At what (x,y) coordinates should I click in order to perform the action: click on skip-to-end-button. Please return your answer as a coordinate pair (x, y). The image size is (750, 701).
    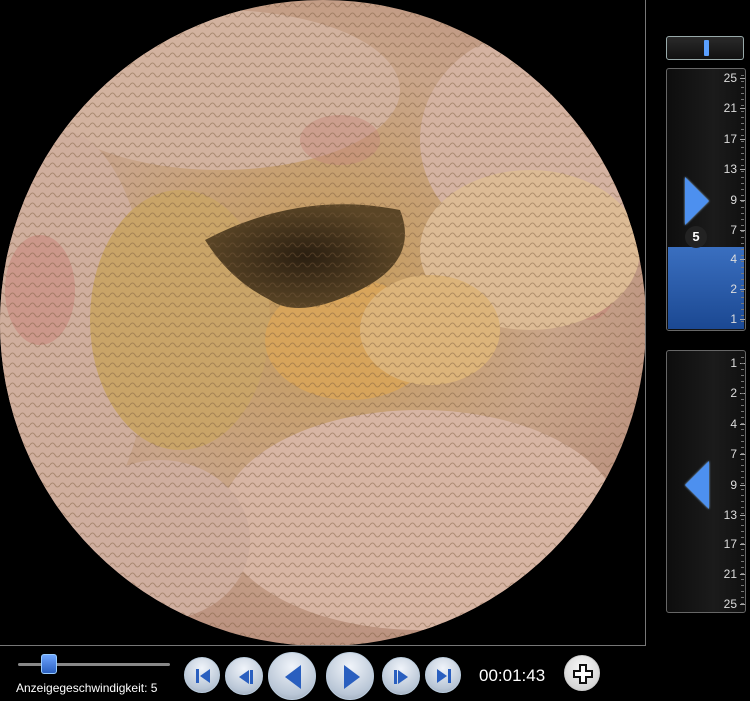
    Looking at the image, I should click on (443, 675).